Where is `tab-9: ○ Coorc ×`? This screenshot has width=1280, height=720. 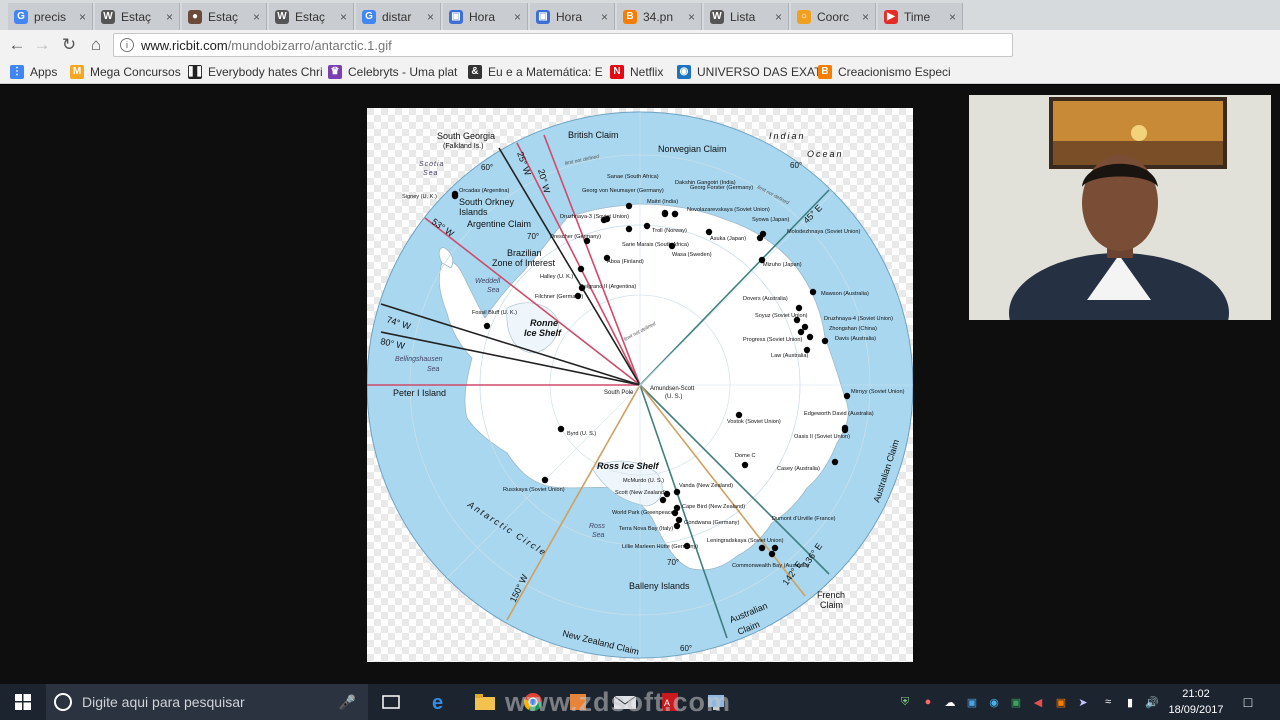 tab-9: ○ Coorc × is located at coordinates (833, 16).